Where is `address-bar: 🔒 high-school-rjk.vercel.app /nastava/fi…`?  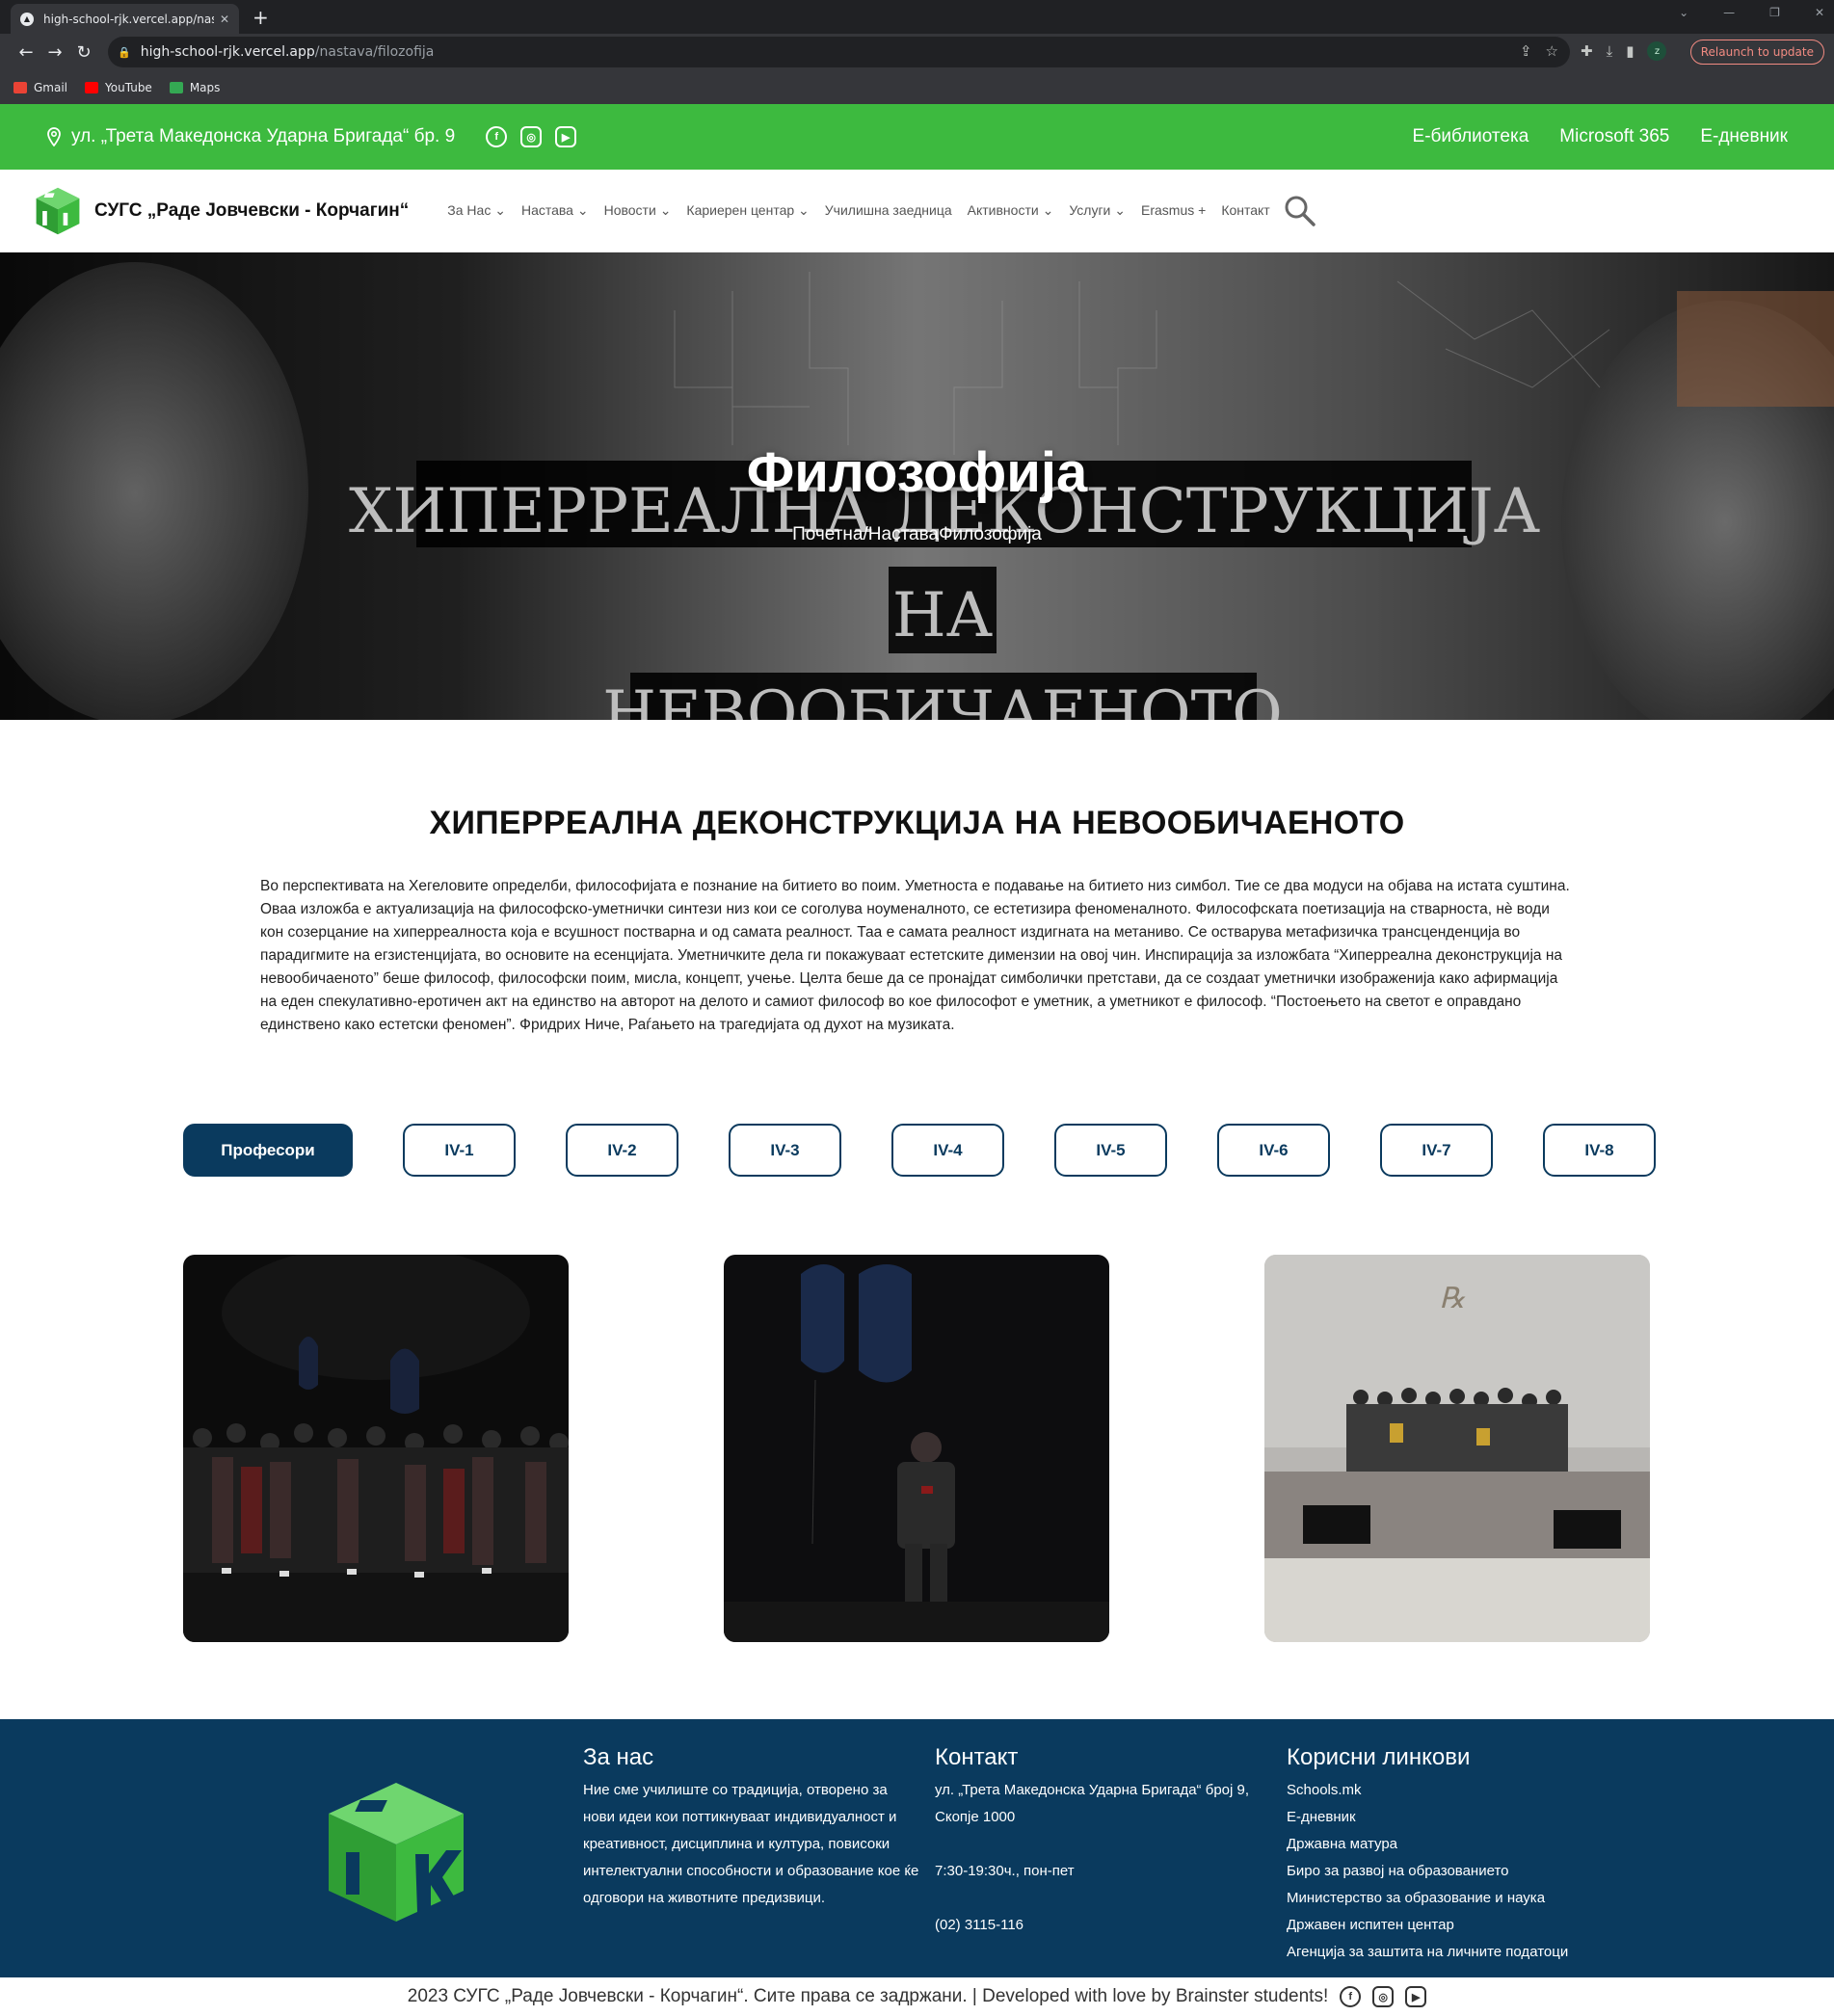
address-bar: 🔒 high-school-rjk.vercel.app /nastava/fi… is located at coordinates (839, 52).